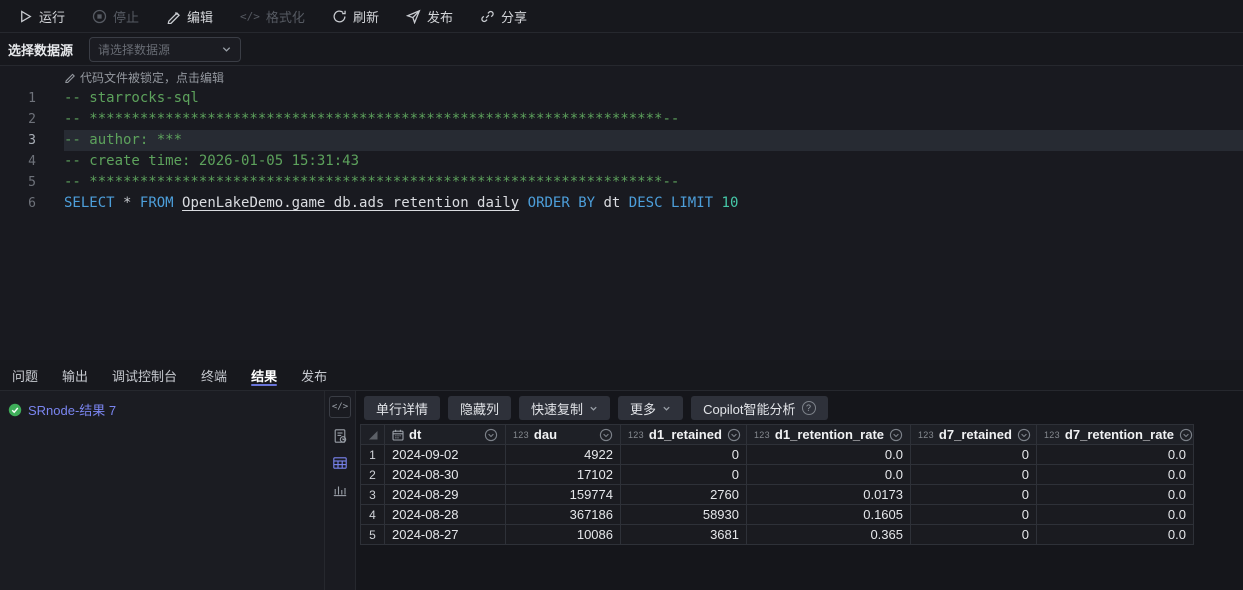  I want to click on hide-columns-button: 隐藏列, so click(480, 408).